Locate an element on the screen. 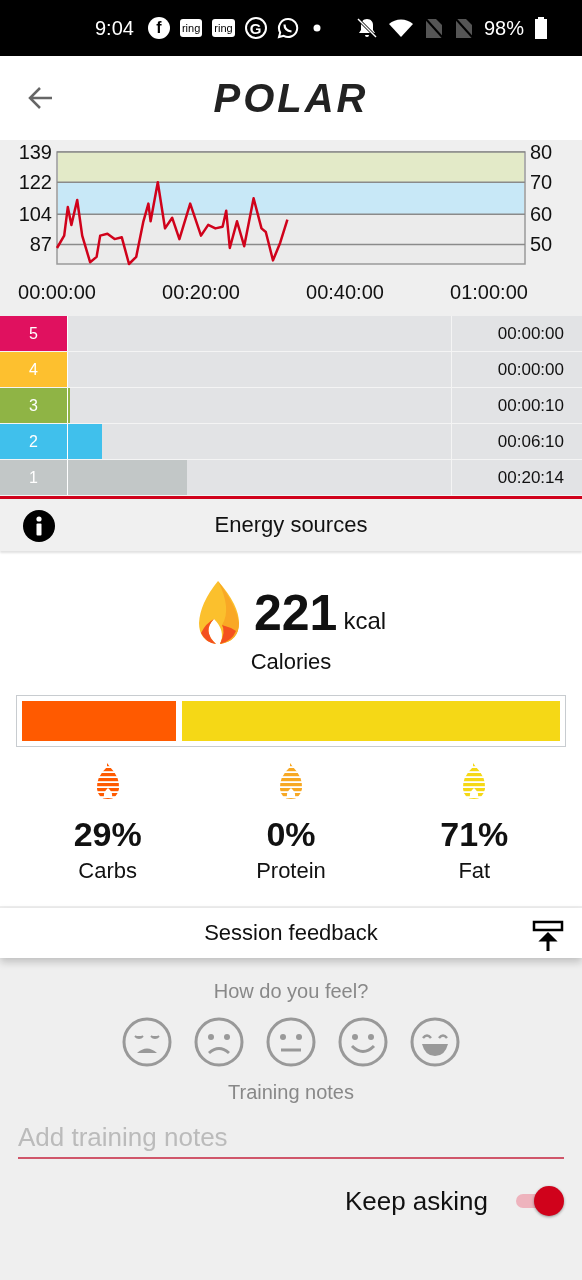  axis-label: 00:00:00 is located at coordinates (57, 292).